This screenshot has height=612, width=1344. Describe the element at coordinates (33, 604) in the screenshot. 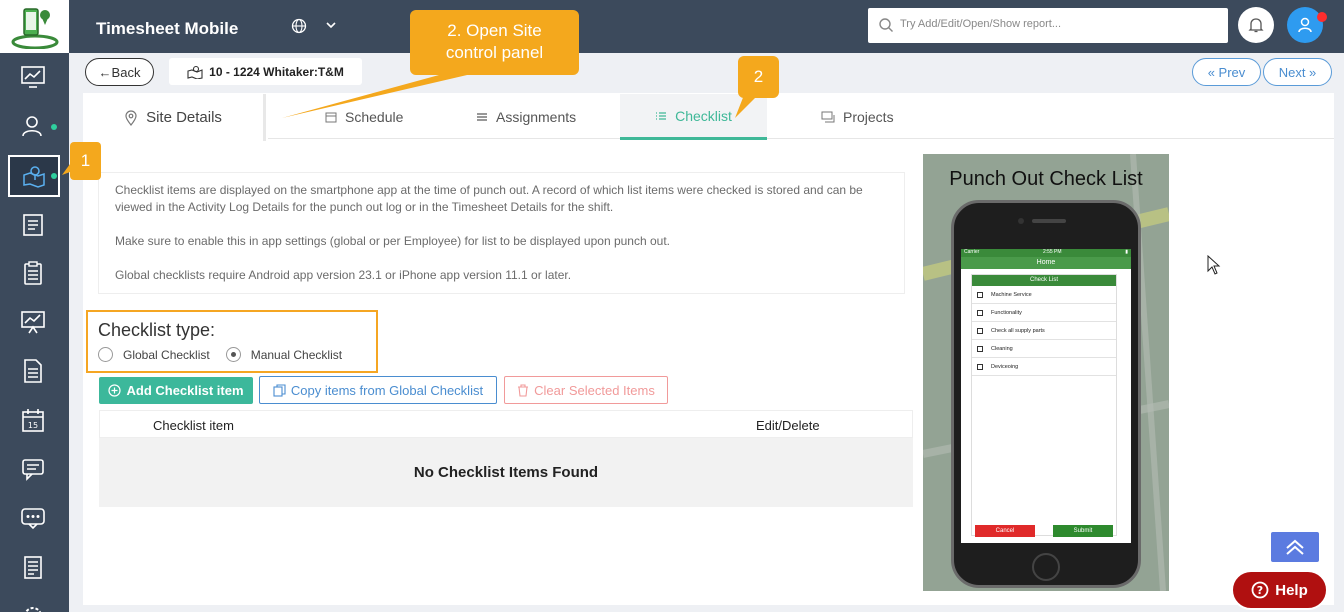

I see `sidebar-item-settings` at that location.